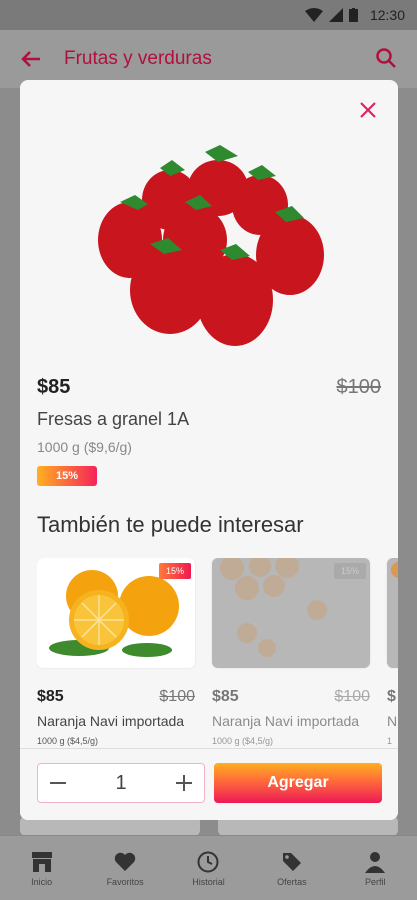 The height and width of the screenshot is (900, 417). What do you see at coordinates (298, 783) in the screenshot?
I see `add-to-cart-button: Agregar` at bounding box center [298, 783].